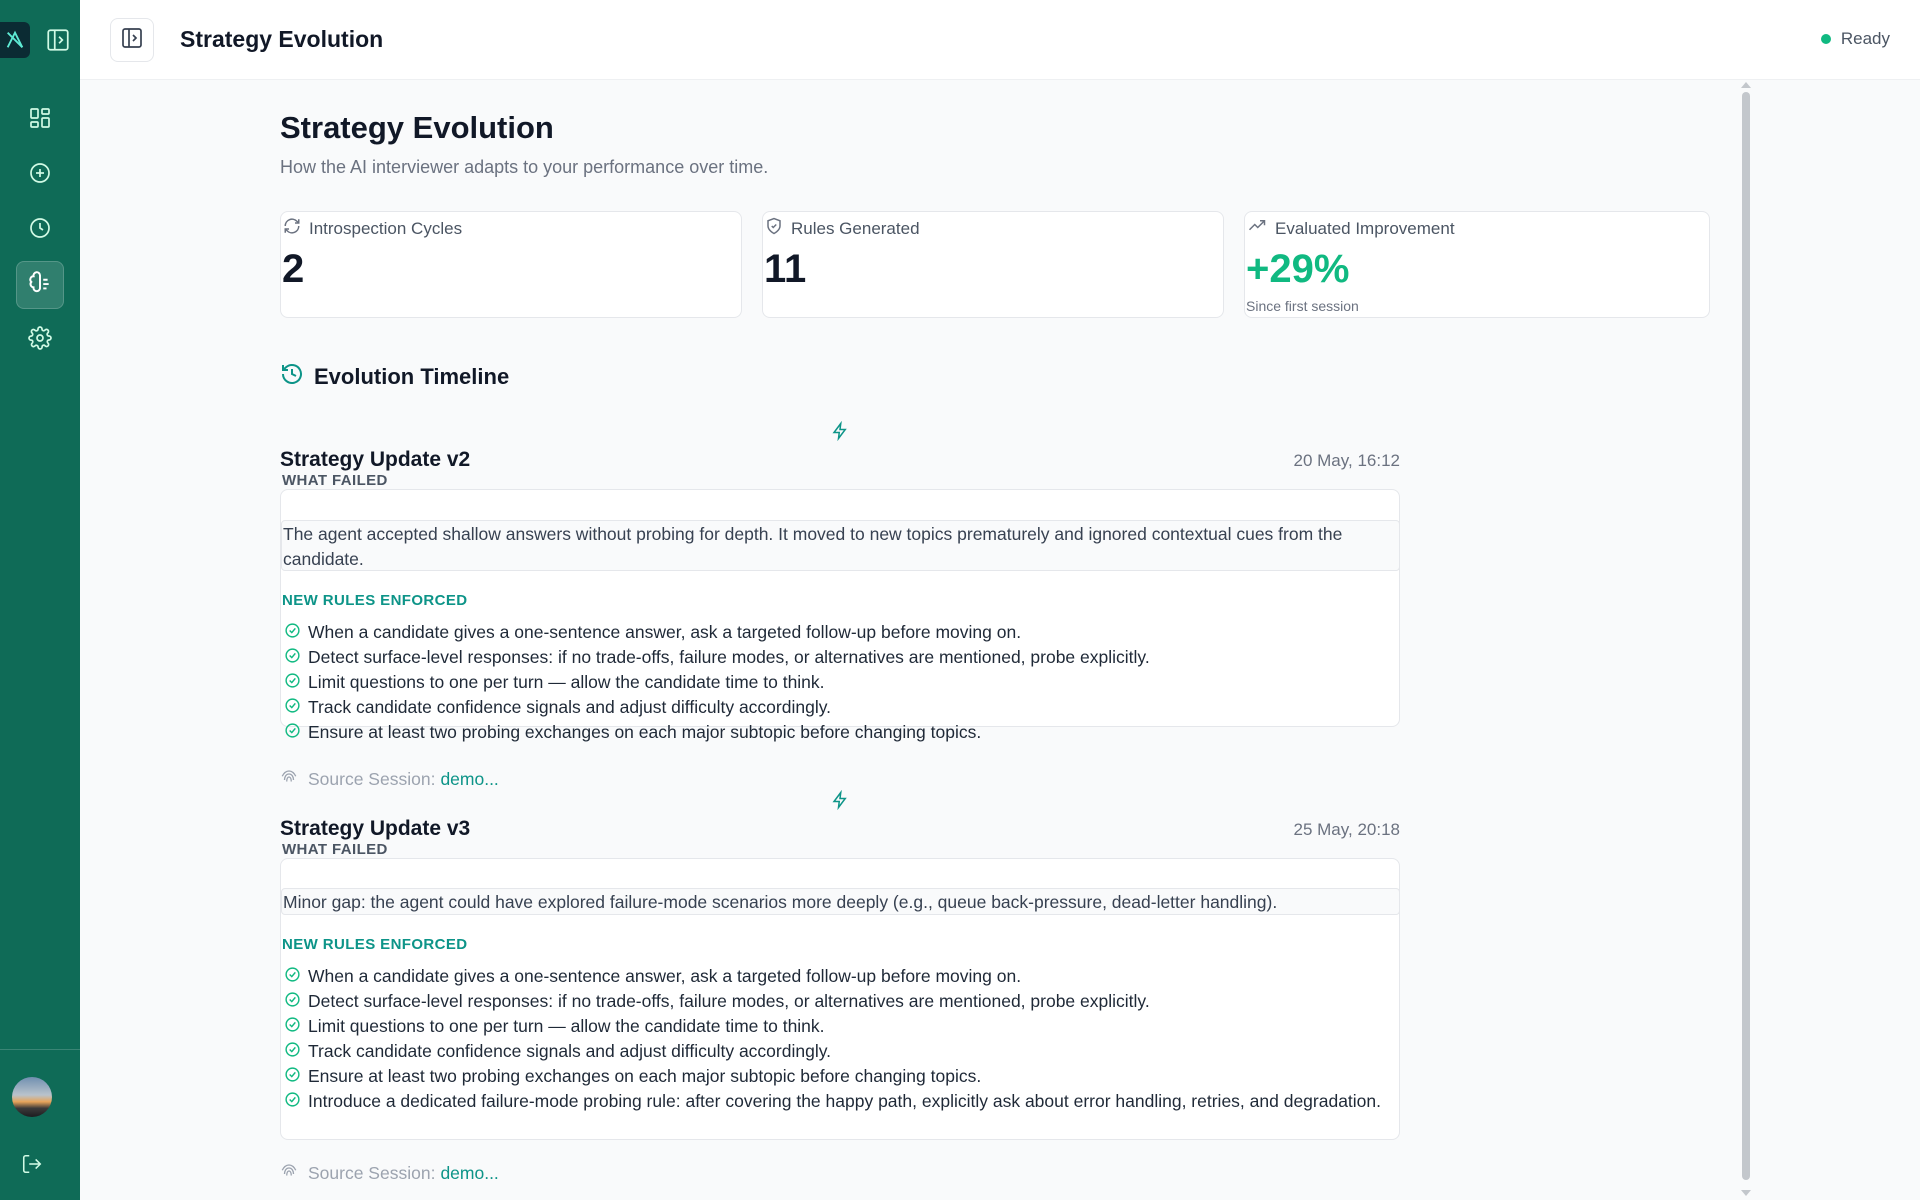  I want to click on dashboard-icon, so click(40, 120).